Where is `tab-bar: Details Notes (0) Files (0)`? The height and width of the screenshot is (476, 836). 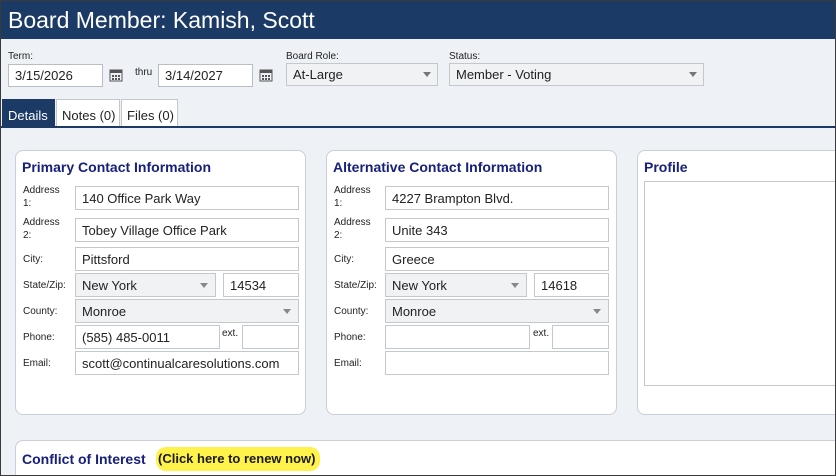
tab-bar: Details Notes (0) Files (0) is located at coordinates (418, 113).